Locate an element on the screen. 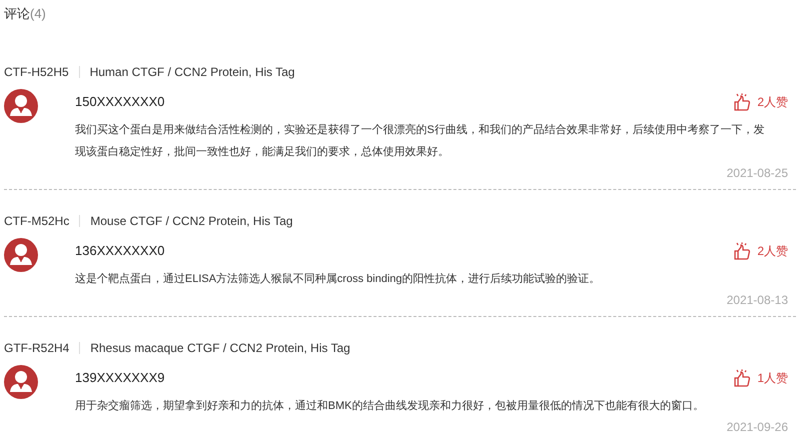 Image resolution: width=800 pixels, height=442 pixels. product-code: CTF-H52H5 is located at coordinates (36, 72).